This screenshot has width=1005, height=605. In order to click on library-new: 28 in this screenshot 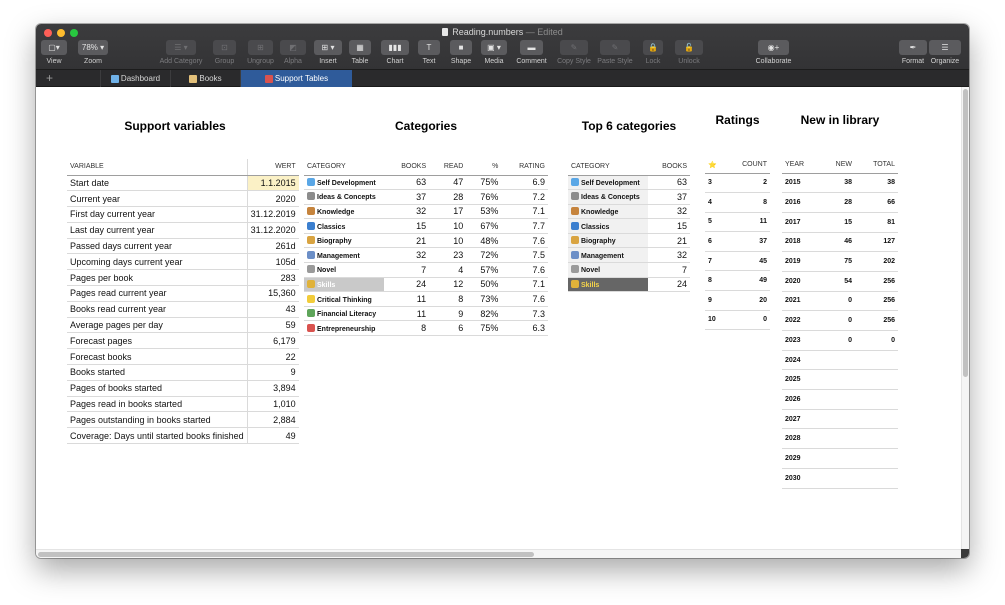, I will do `click(837, 202)`.